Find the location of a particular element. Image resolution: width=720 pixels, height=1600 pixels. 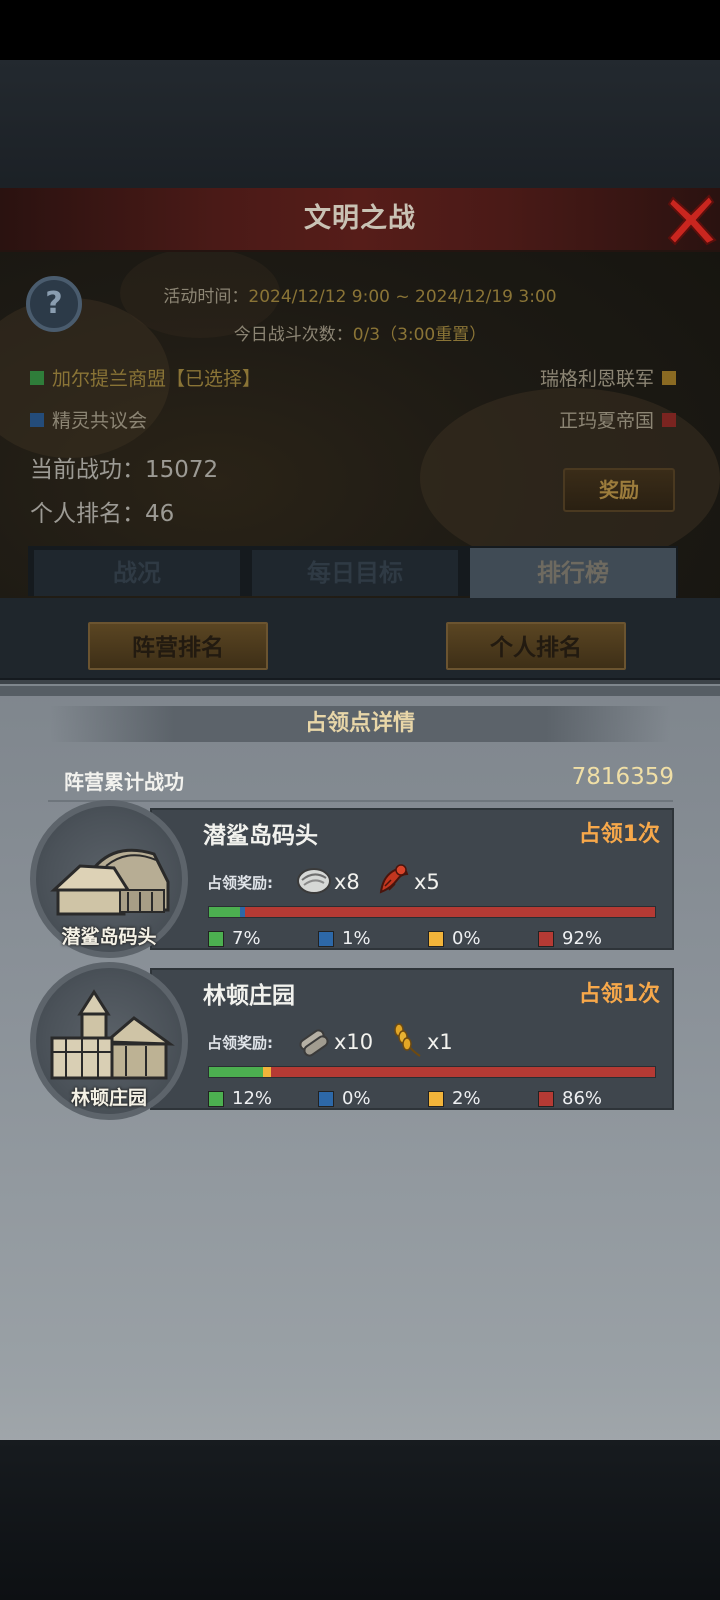

share-percent: 1% is located at coordinates (356, 938).